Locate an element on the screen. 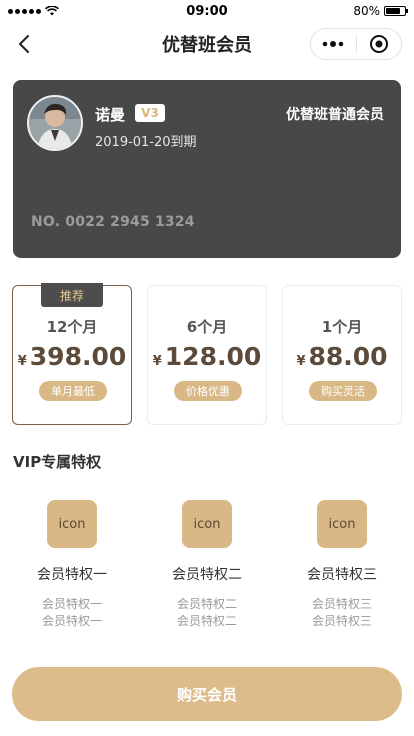 The image size is (414, 736). signal-group is located at coordinates (53, 11).